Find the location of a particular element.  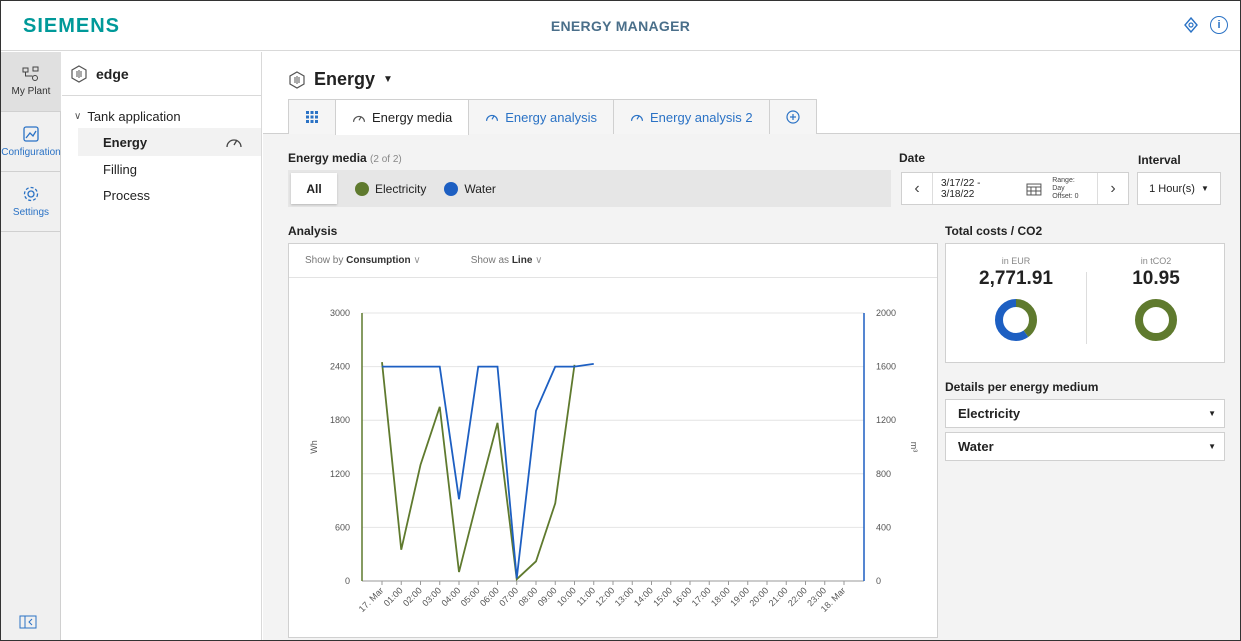

tab-energy-analysis-2: Energy analysis 2 is located at coordinates (691, 116).